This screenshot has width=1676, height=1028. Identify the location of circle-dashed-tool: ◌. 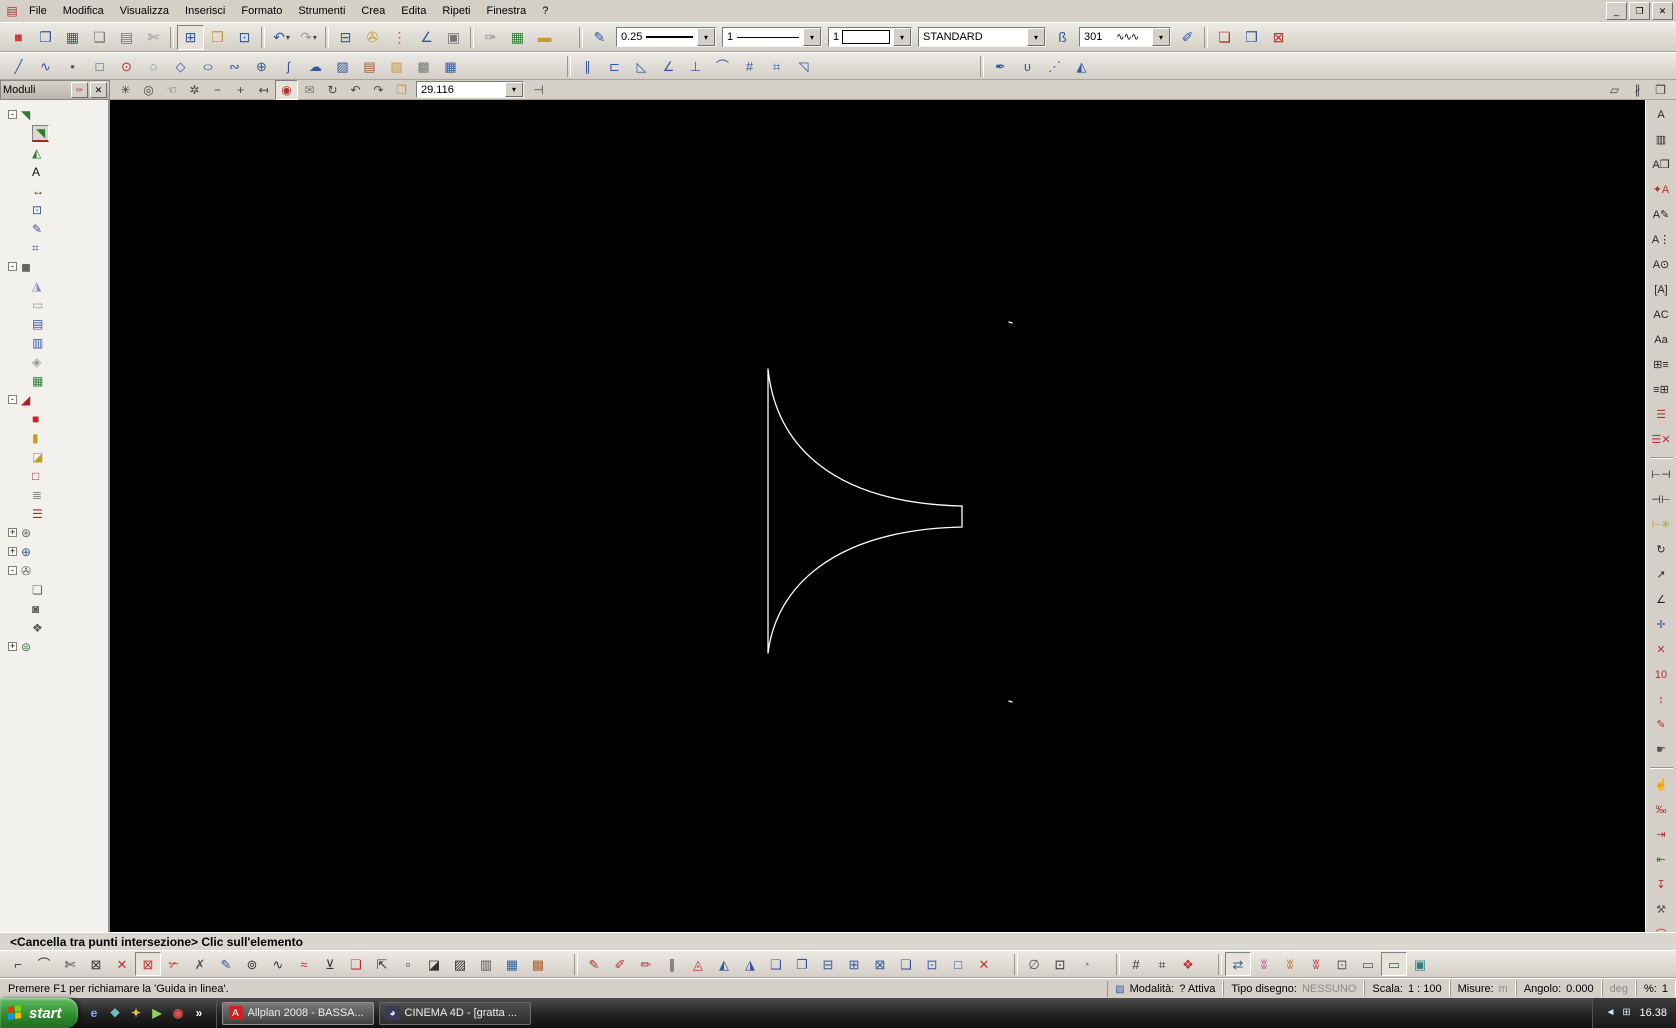
(153, 66).